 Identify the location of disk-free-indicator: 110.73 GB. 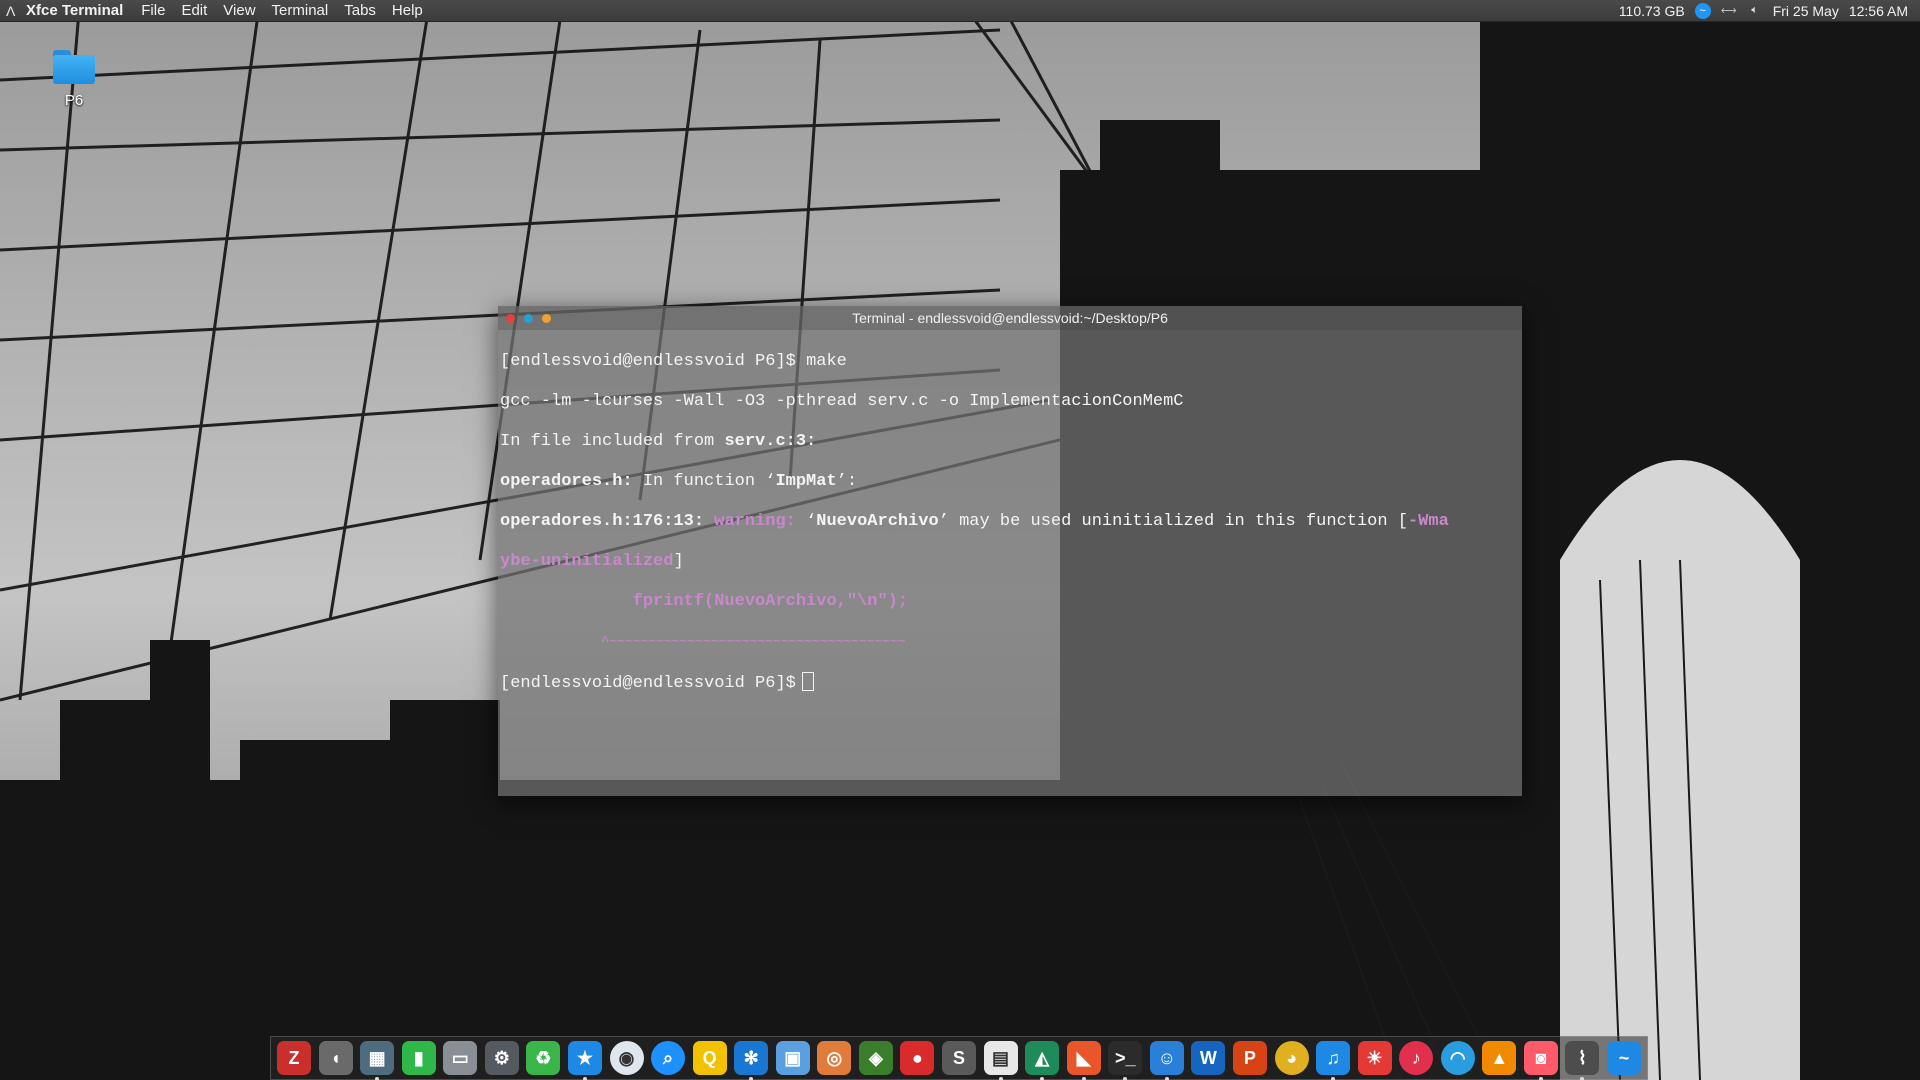
(1652, 11).